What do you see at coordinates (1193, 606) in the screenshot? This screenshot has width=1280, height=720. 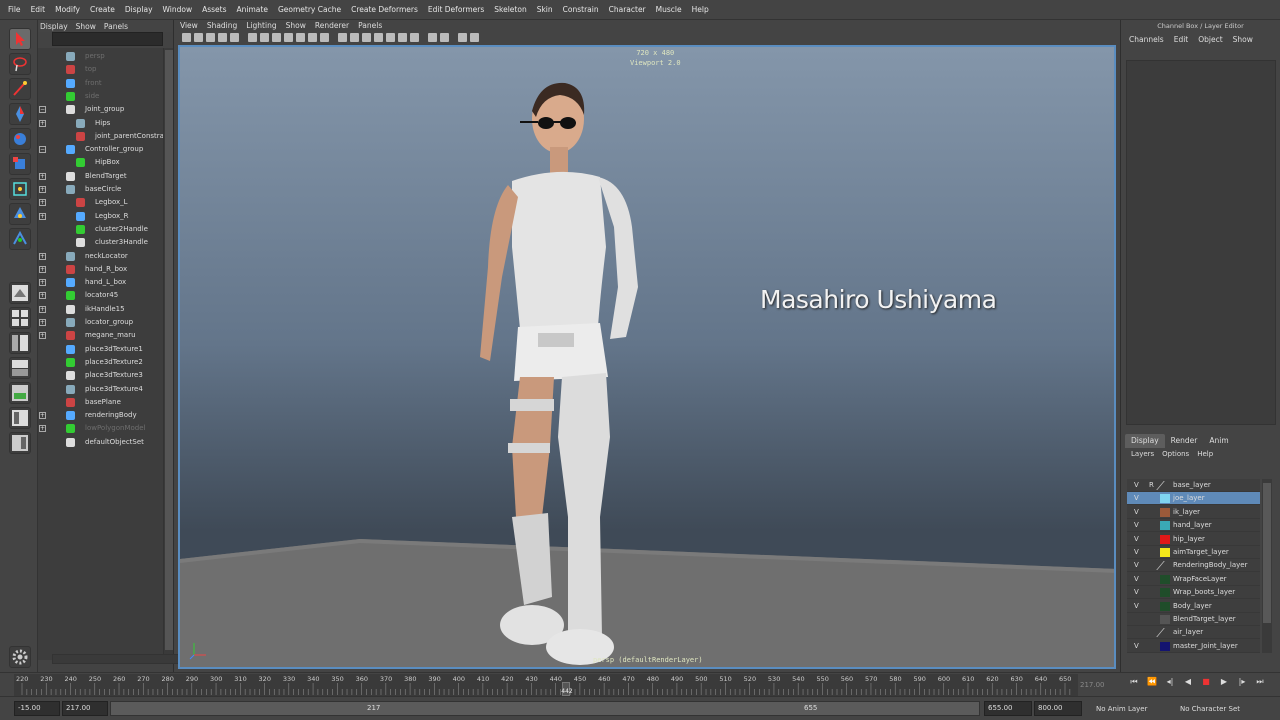 I see `layer-row: V Body_layer` at bounding box center [1193, 606].